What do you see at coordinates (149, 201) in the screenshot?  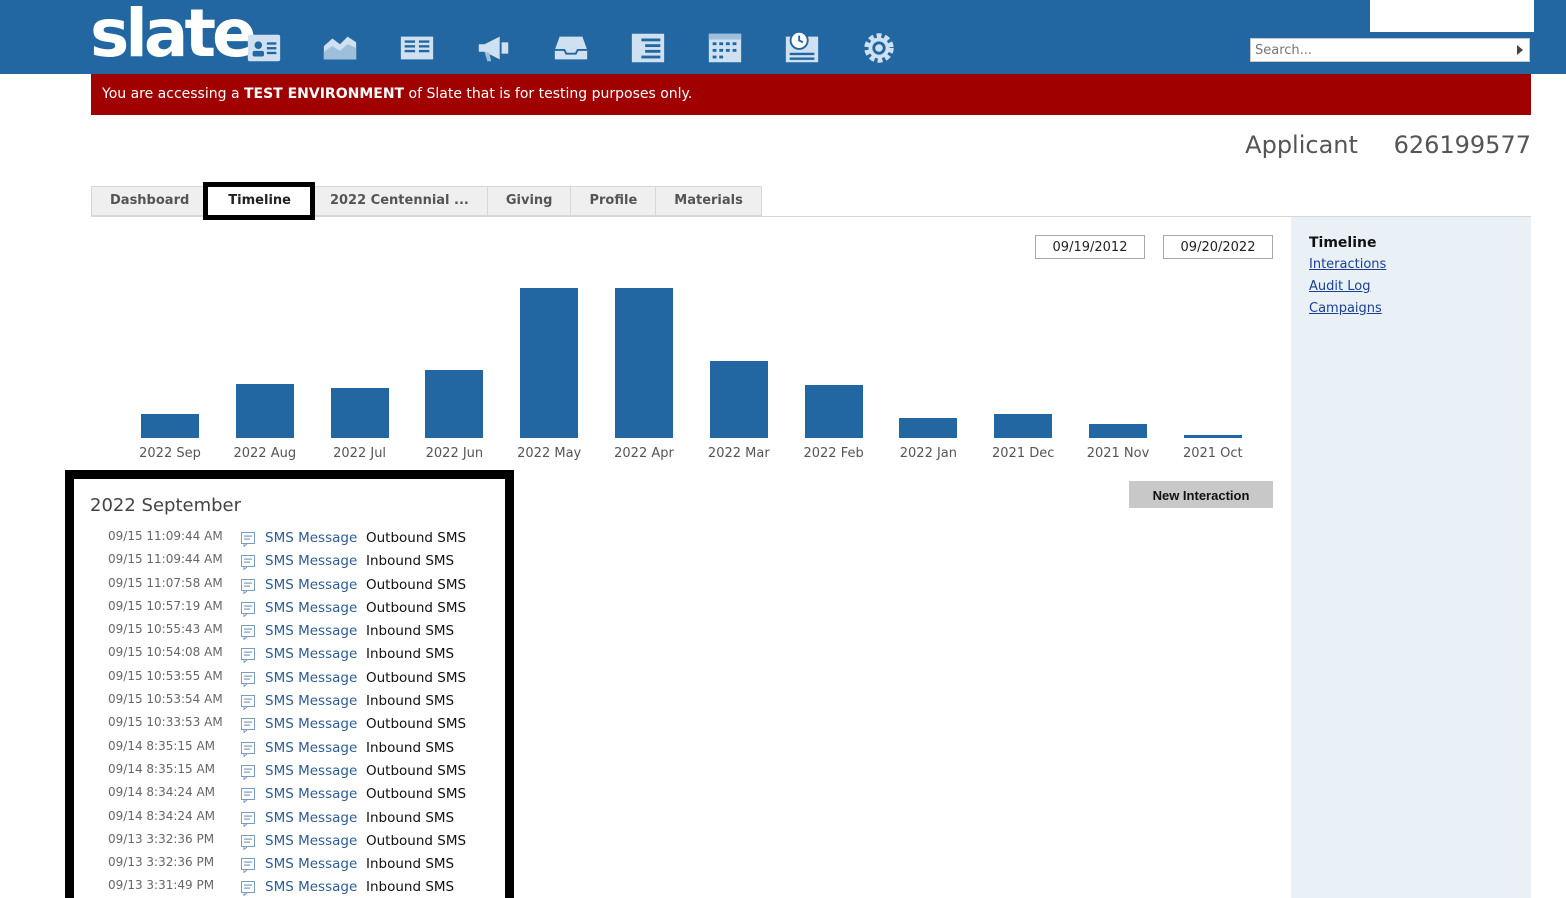 I see `tab-dashboard: Dashboard` at bounding box center [149, 201].